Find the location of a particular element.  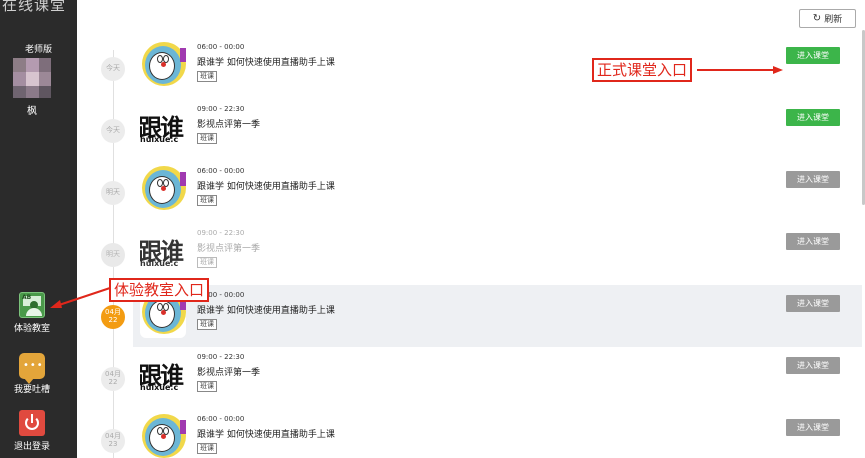

lesson-row: 今天 跟谁 huixue.c 09:00 - 22:30 影视点评第一季 班课 进入课堂 is located at coordinates (469, 130).